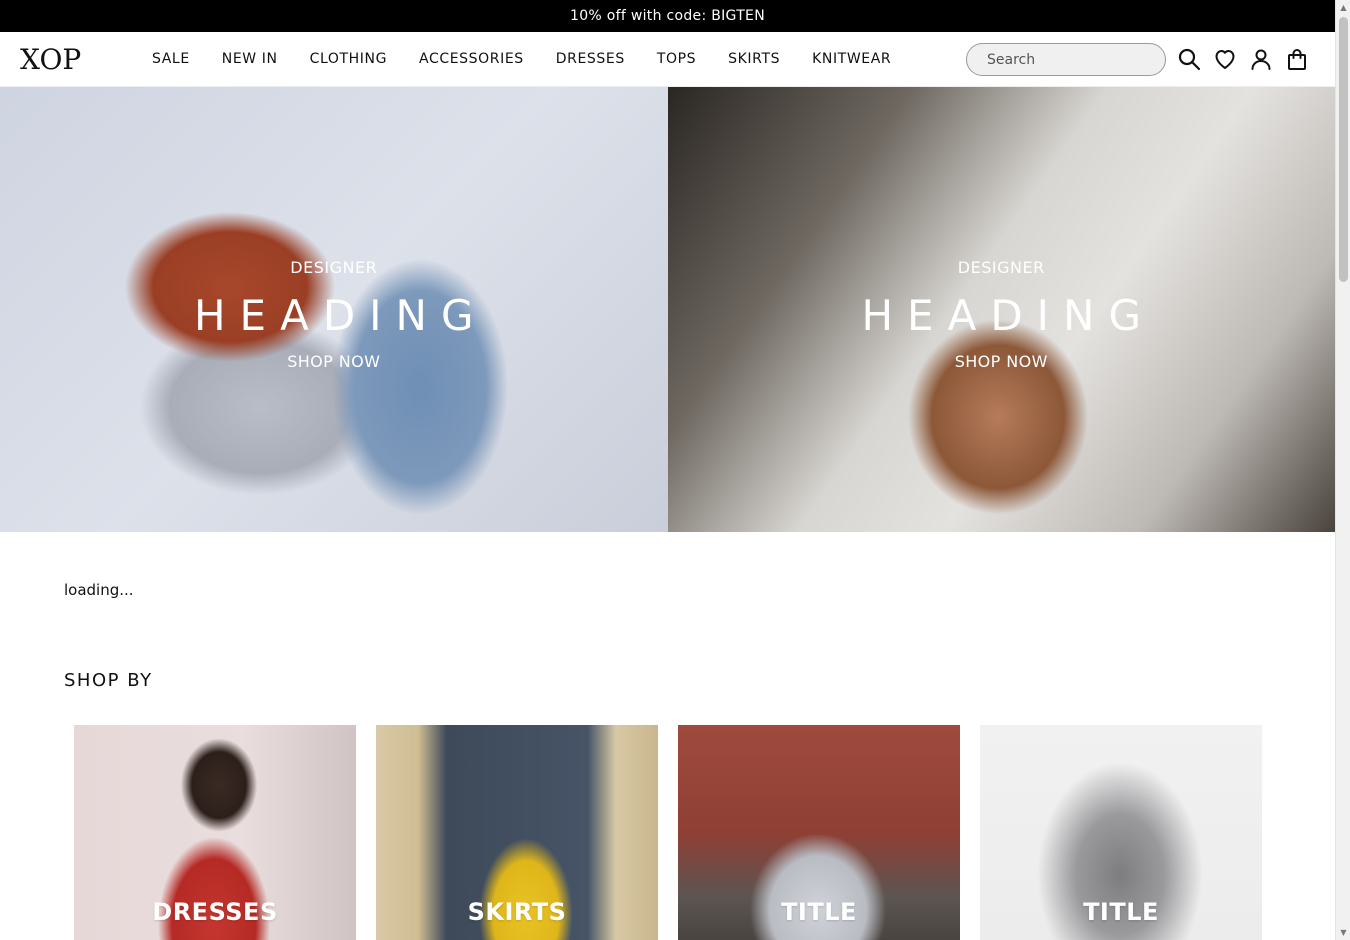 The width and height of the screenshot is (1350, 940). Describe the element at coordinates (676, 59) in the screenshot. I see `nav-item-tops: TOPS` at that location.